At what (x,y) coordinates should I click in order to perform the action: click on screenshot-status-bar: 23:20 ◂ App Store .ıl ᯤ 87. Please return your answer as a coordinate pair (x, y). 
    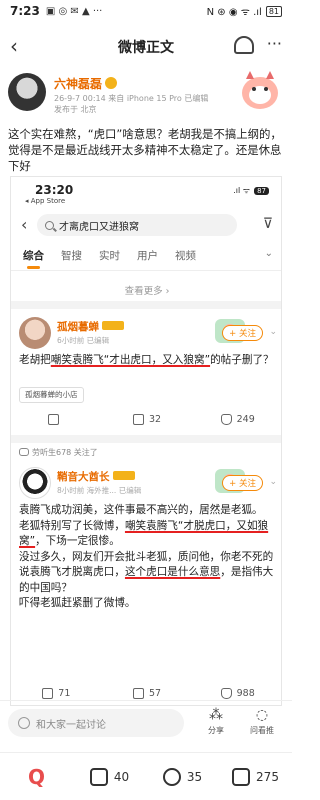
    Looking at the image, I should click on (146, 192).